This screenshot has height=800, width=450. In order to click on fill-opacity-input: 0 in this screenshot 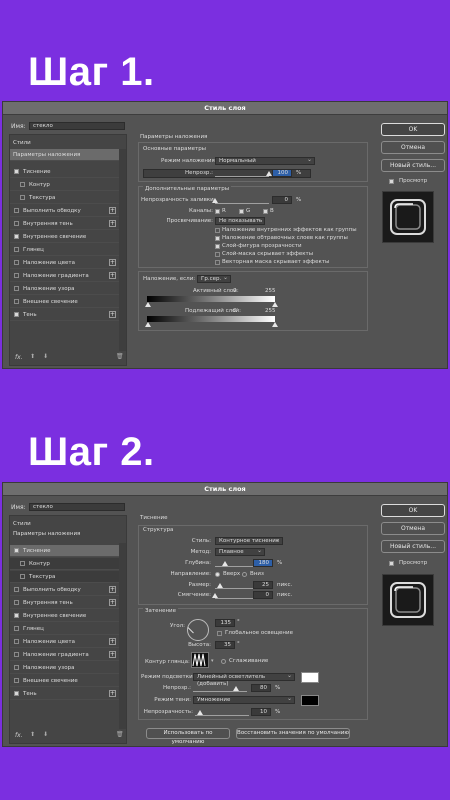, I will do `click(282, 200)`.